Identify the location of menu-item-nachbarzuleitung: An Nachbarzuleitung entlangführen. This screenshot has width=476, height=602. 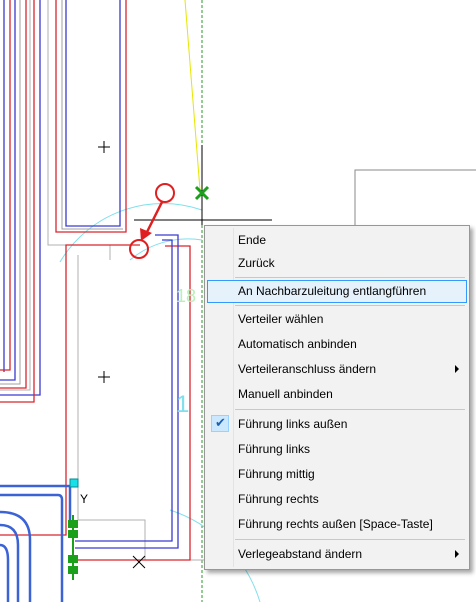
(337, 291).